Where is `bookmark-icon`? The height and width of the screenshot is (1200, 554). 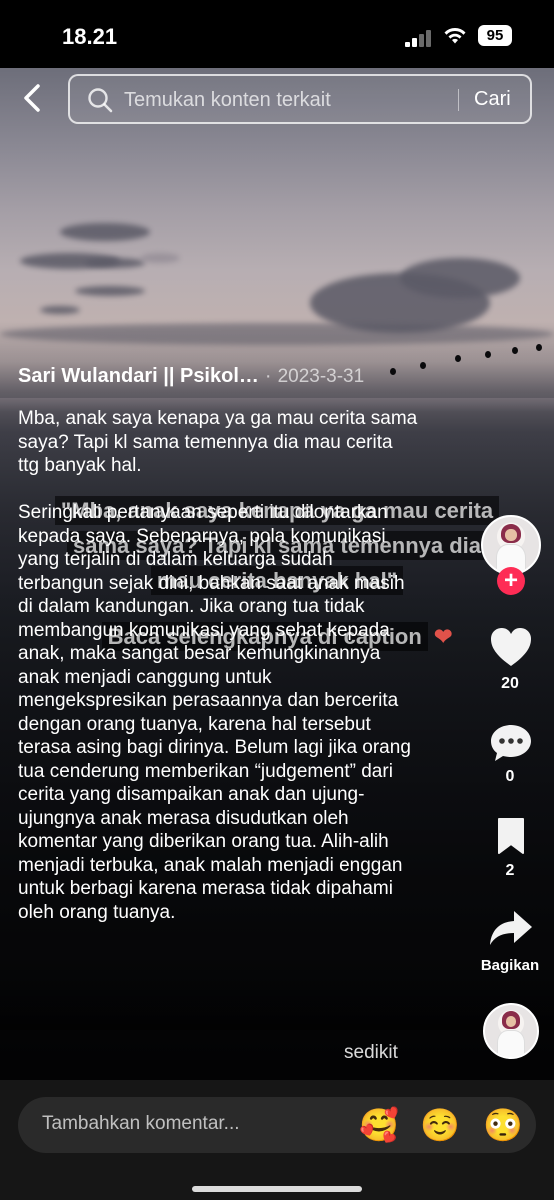
bookmark-icon is located at coordinates (511, 836).